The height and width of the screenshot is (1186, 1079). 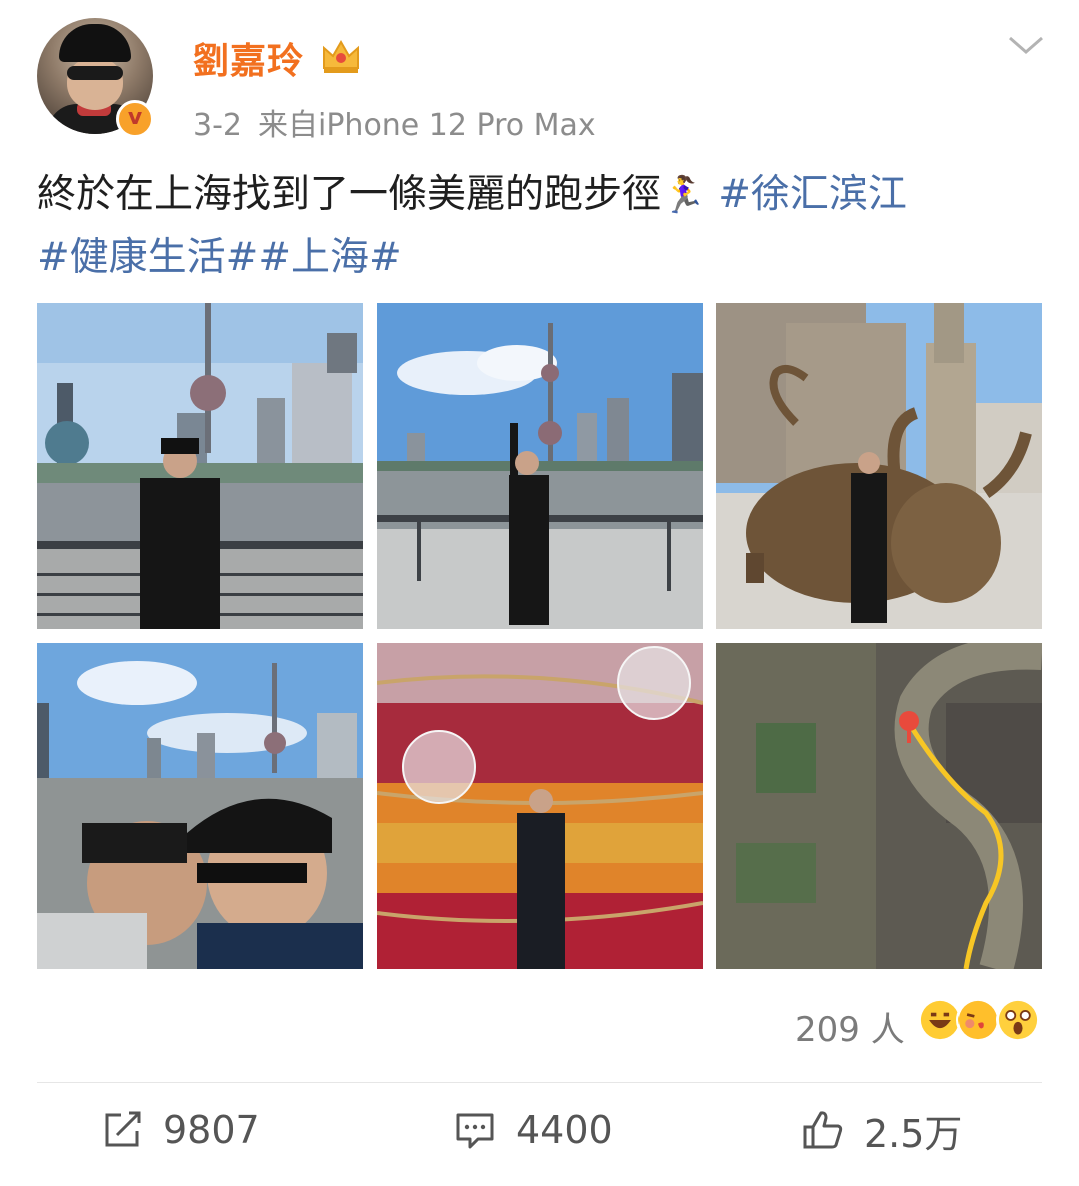 I want to click on reaction-count: 209 人, so click(x=850, y=1030).